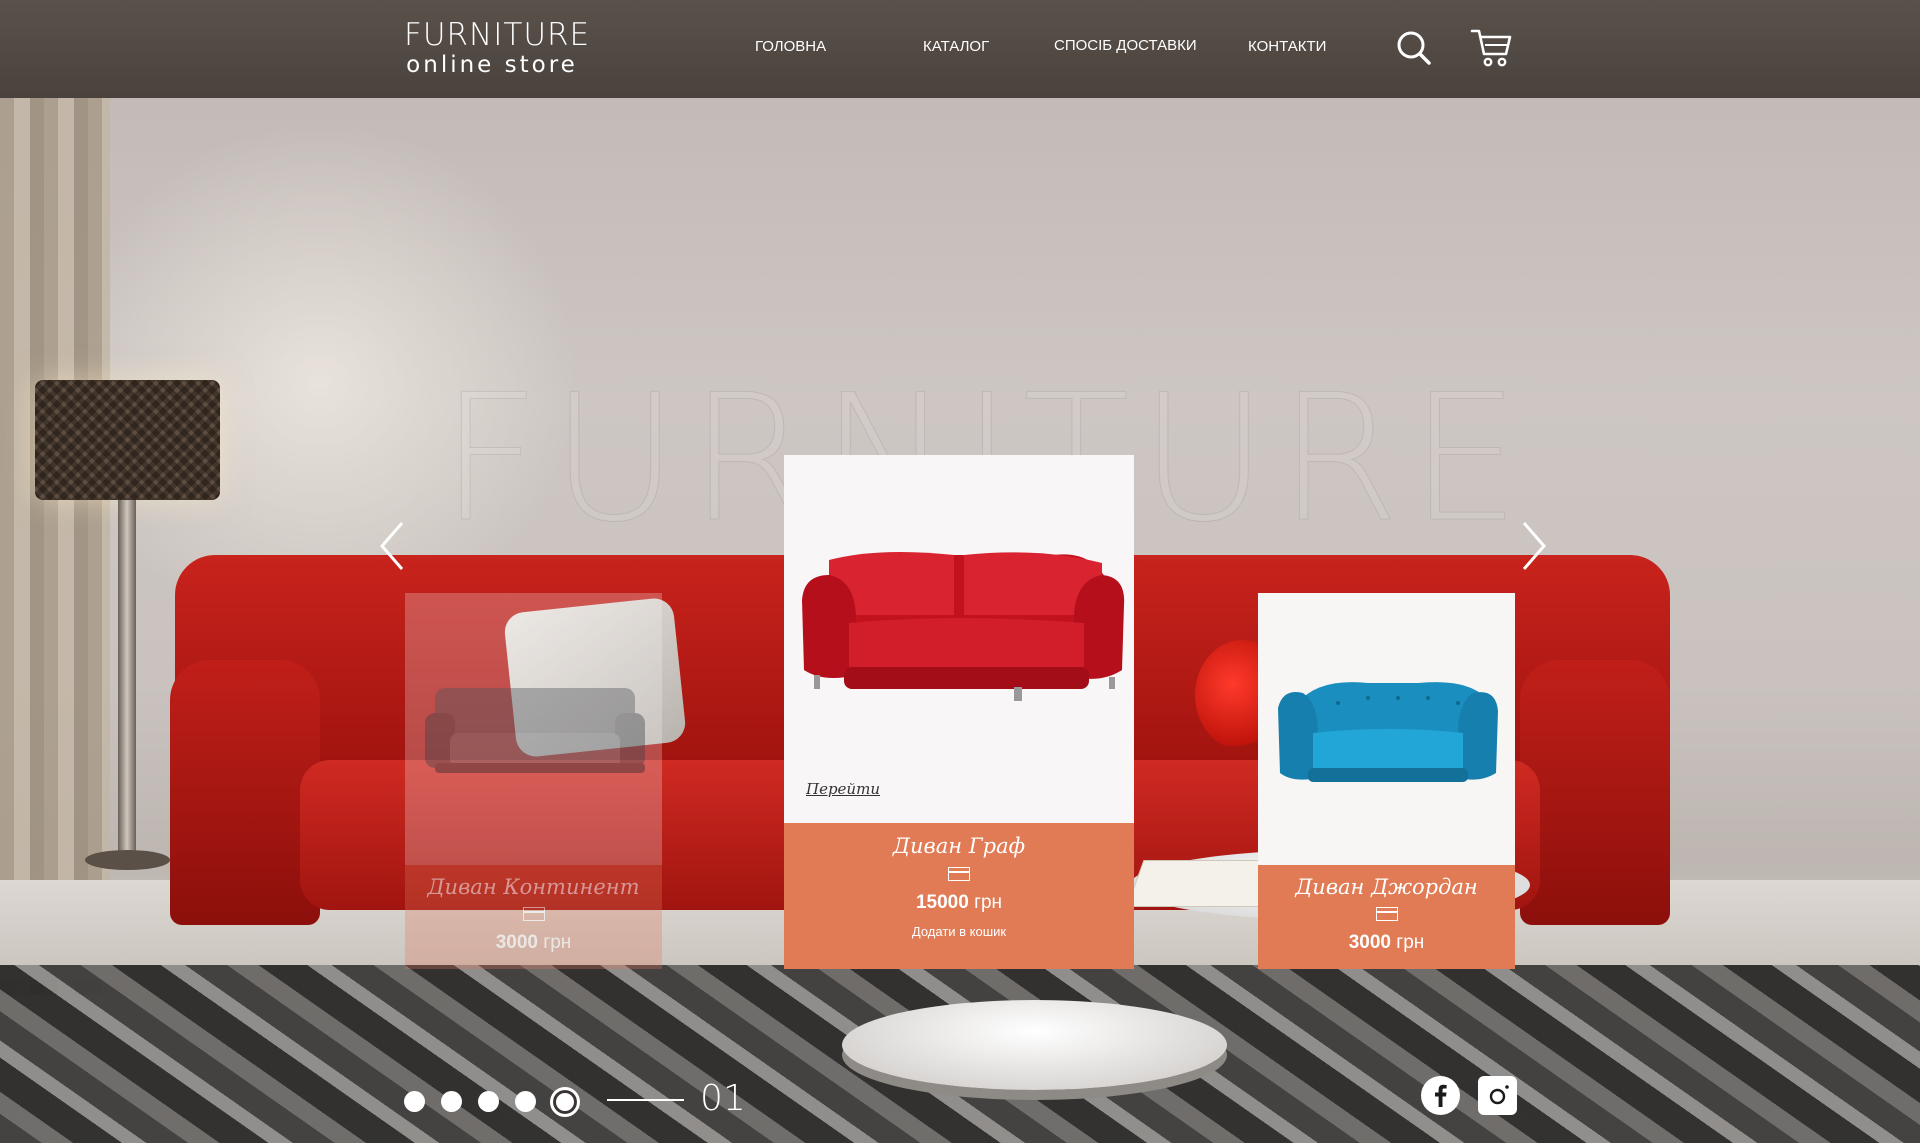 The height and width of the screenshot is (1143, 1920). Describe the element at coordinates (1491, 48) in the screenshot. I see `cart-icon` at that location.